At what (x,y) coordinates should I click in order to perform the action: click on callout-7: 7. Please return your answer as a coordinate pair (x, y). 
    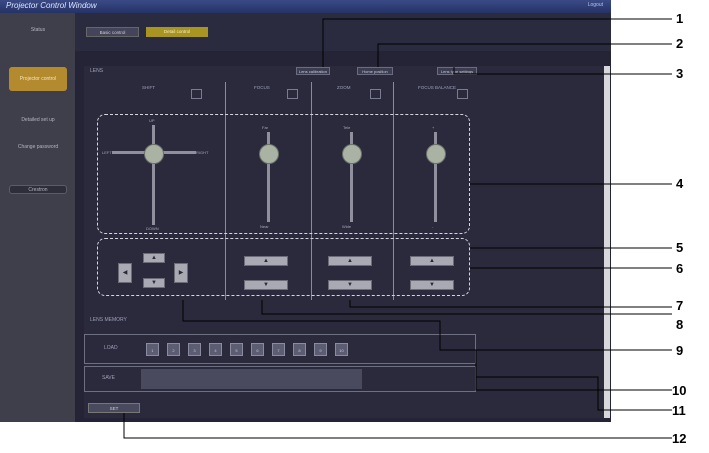
    Looking at the image, I should click on (680, 305).